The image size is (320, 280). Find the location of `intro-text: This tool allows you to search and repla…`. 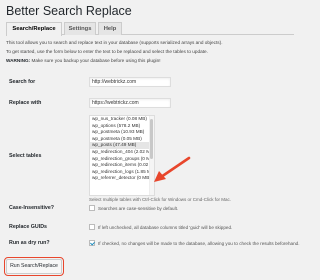

intro-text: This tool allows you to search and repla… is located at coordinates (114, 42).